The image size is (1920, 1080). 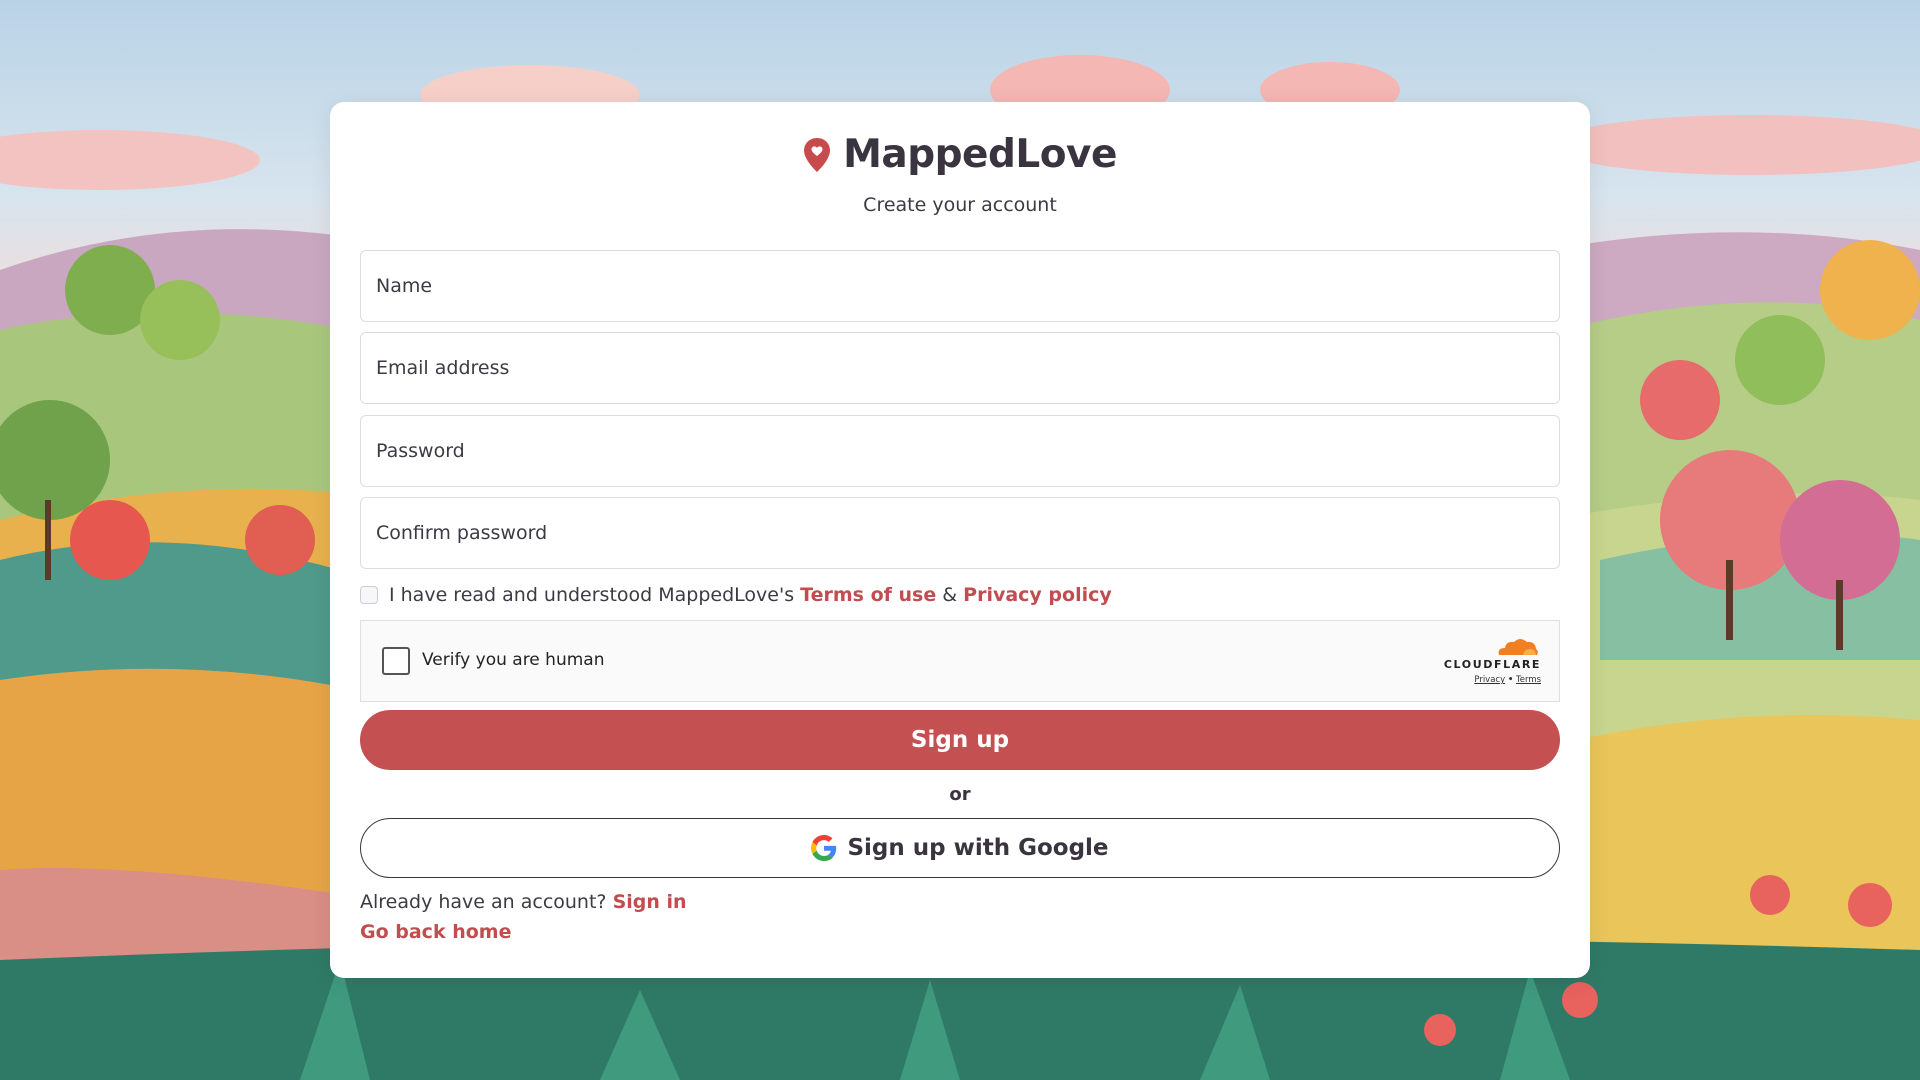 I want to click on signup-button: Sign up, so click(x=960, y=740).